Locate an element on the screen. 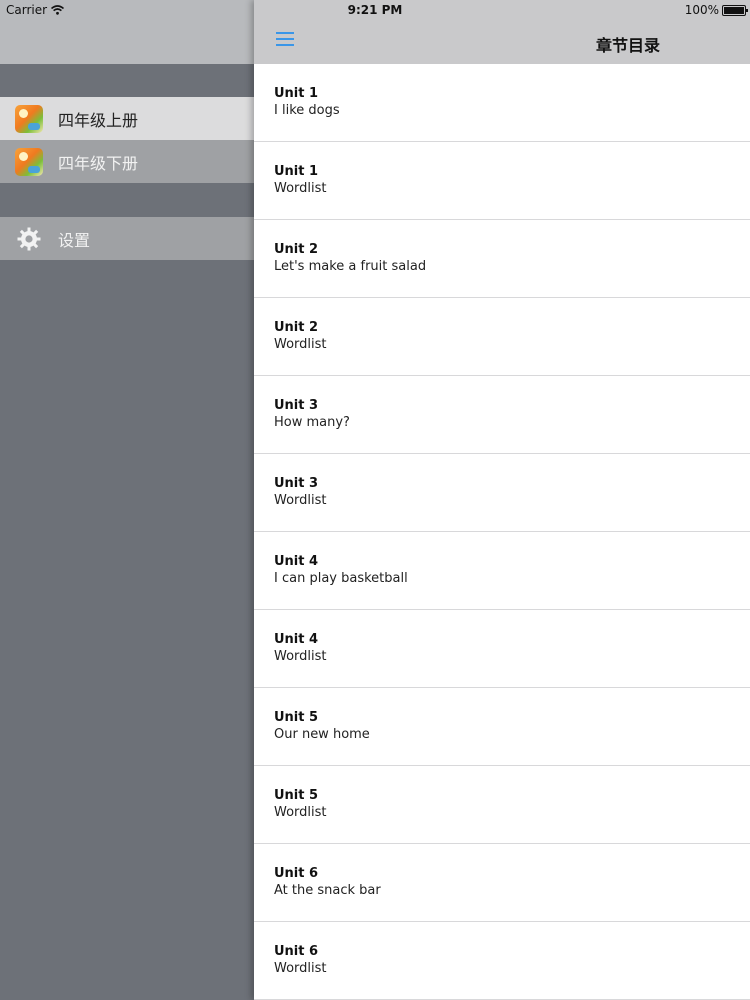 This screenshot has height=1000, width=750. chapter-row: Unit 2 Let's make a fruit salad is located at coordinates (502, 259).